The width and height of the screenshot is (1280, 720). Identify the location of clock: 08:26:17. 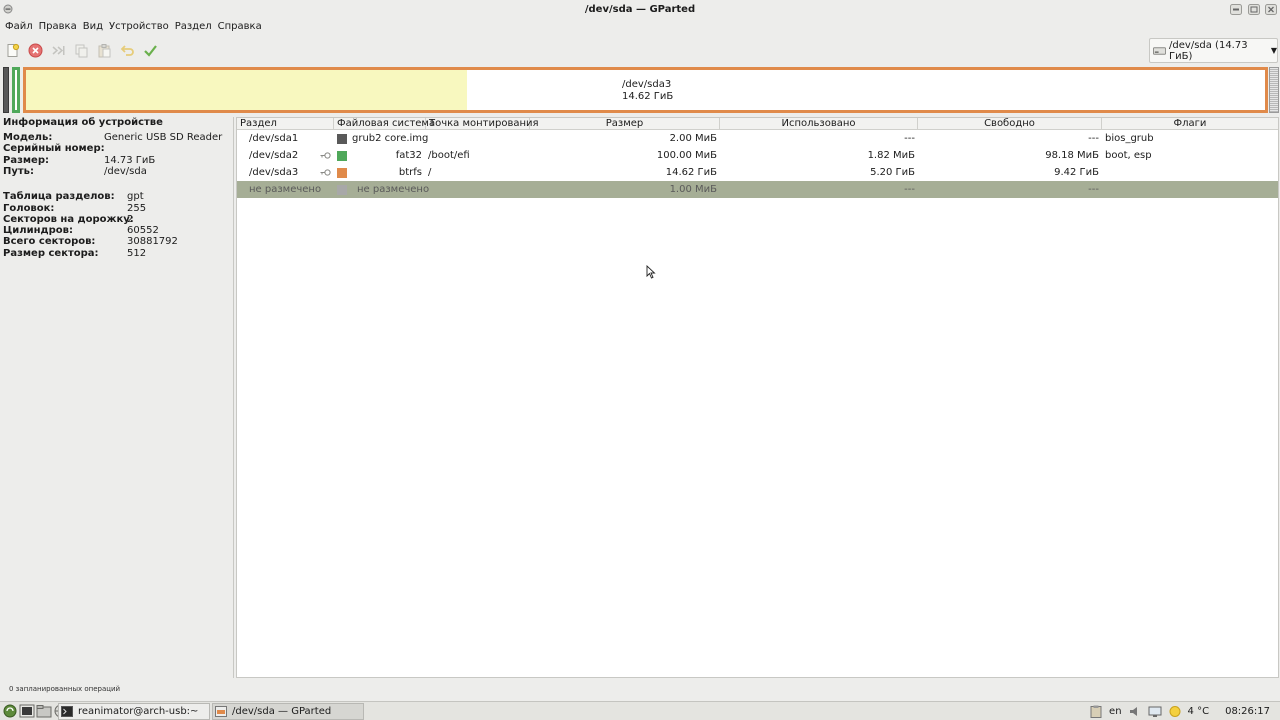
(1247, 711).